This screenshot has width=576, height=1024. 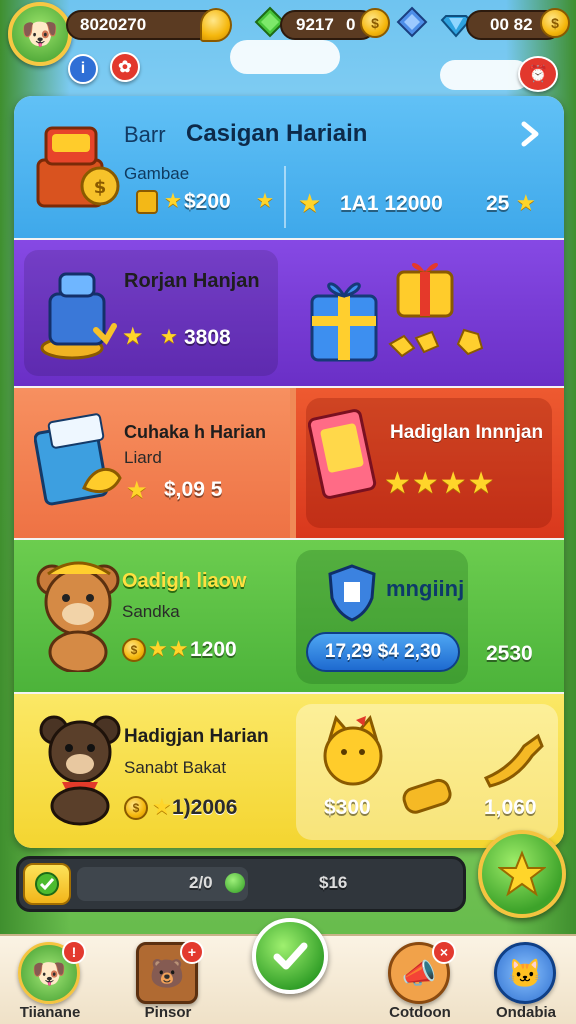 What do you see at coordinates (525, 973) in the screenshot?
I see `cat-profile-icon: 🐱` at bounding box center [525, 973].